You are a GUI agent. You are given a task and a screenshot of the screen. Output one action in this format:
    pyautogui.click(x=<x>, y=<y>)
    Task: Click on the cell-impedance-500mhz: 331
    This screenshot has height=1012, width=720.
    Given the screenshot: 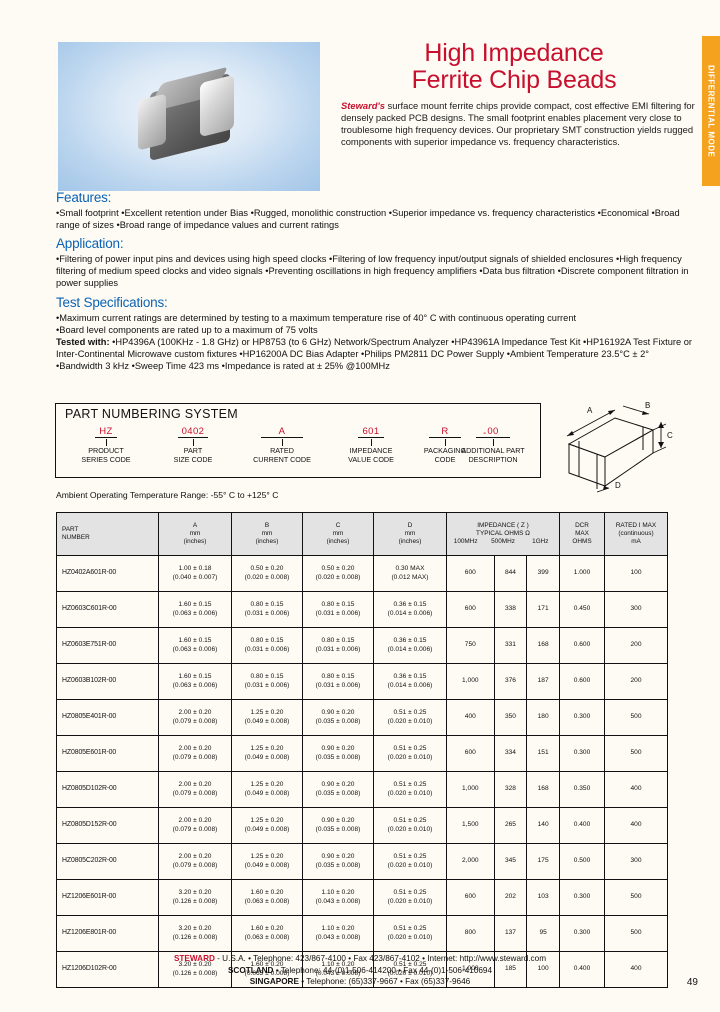 What is the action you would take?
    pyautogui.click(x=510, y=645)
    